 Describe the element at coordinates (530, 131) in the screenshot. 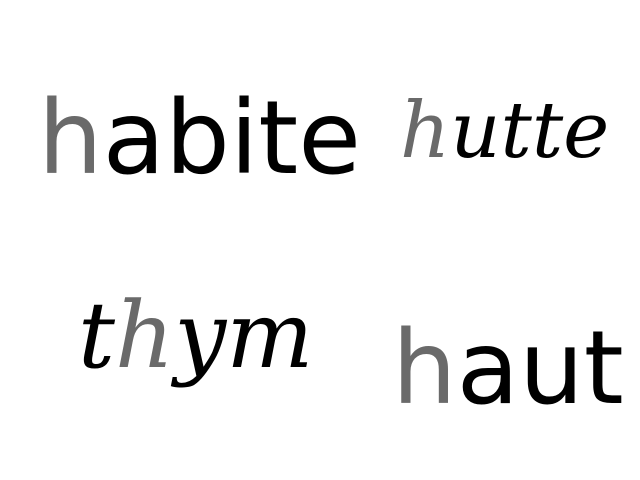

I see `word-rest: utte` at that location.